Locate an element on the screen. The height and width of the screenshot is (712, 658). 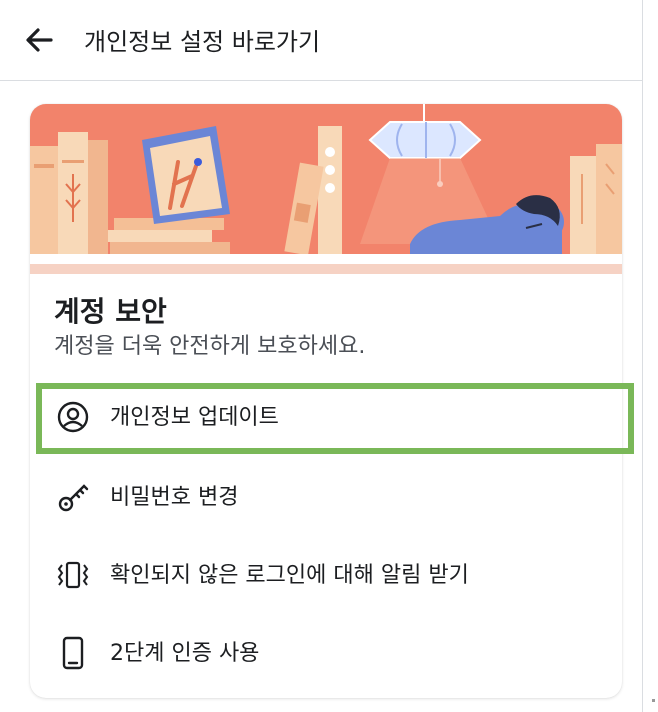
menu-item-label: 확인되지 않은 로그인에 대해 알림 받기 is located at coordinates (289, 575).